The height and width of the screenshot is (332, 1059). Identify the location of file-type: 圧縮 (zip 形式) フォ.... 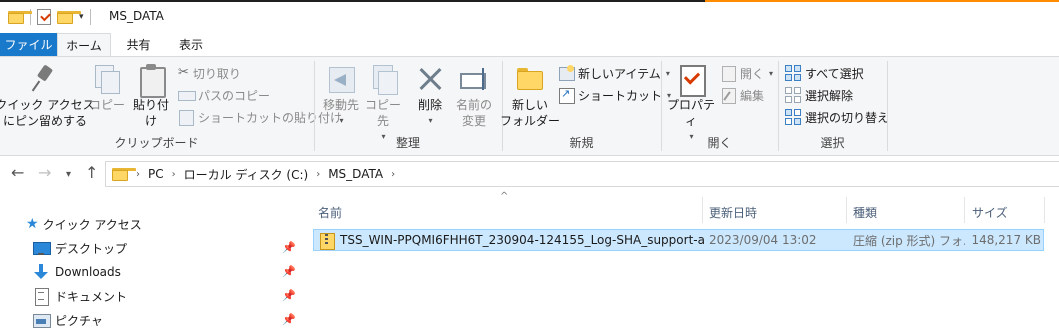
(909, 240).